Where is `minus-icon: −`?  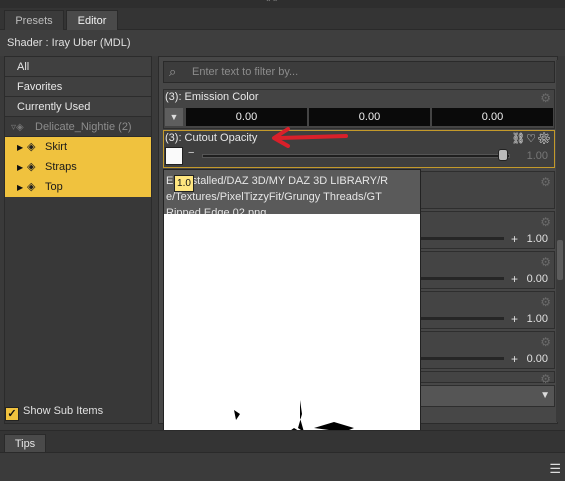 minus-icon: − is located at coordinates (191, 153).